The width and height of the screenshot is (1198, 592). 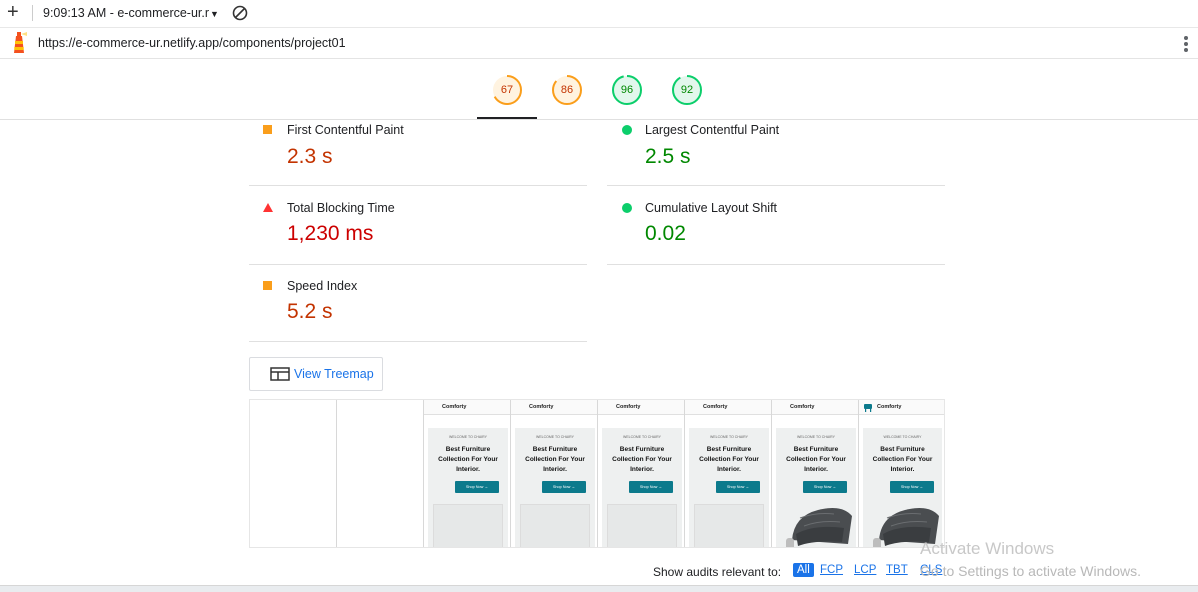 I want to click on score-gauge-performance: 67, so click(x=507, y=90).